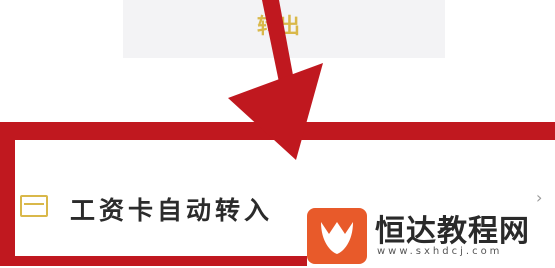  I want to click on watermark-url: www.sxhdcj.com, so click(440, 251).